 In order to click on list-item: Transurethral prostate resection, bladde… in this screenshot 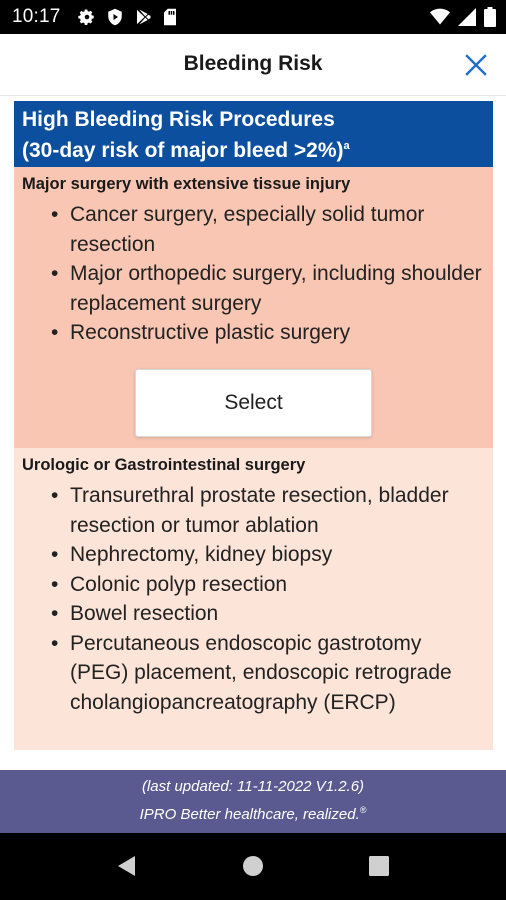, I will do `click(253, 510)`.